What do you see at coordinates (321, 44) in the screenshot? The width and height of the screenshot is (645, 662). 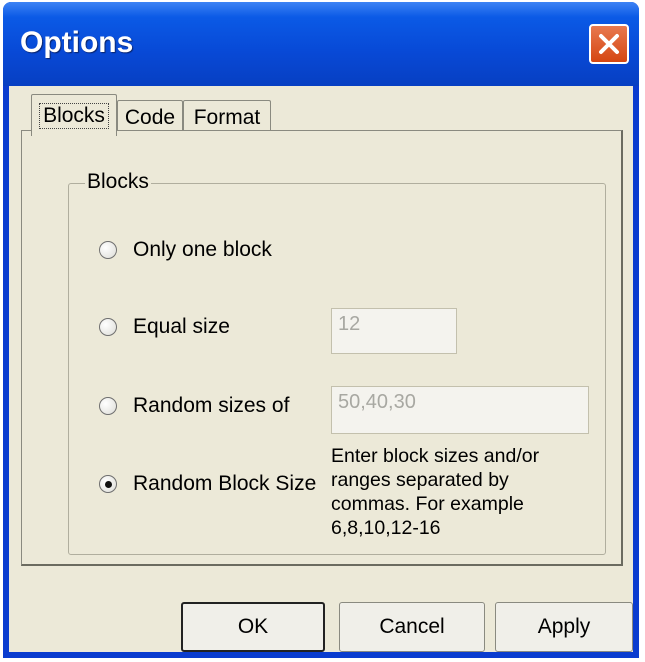 I see `title-bar: Options` at bounding box center [321, 44].